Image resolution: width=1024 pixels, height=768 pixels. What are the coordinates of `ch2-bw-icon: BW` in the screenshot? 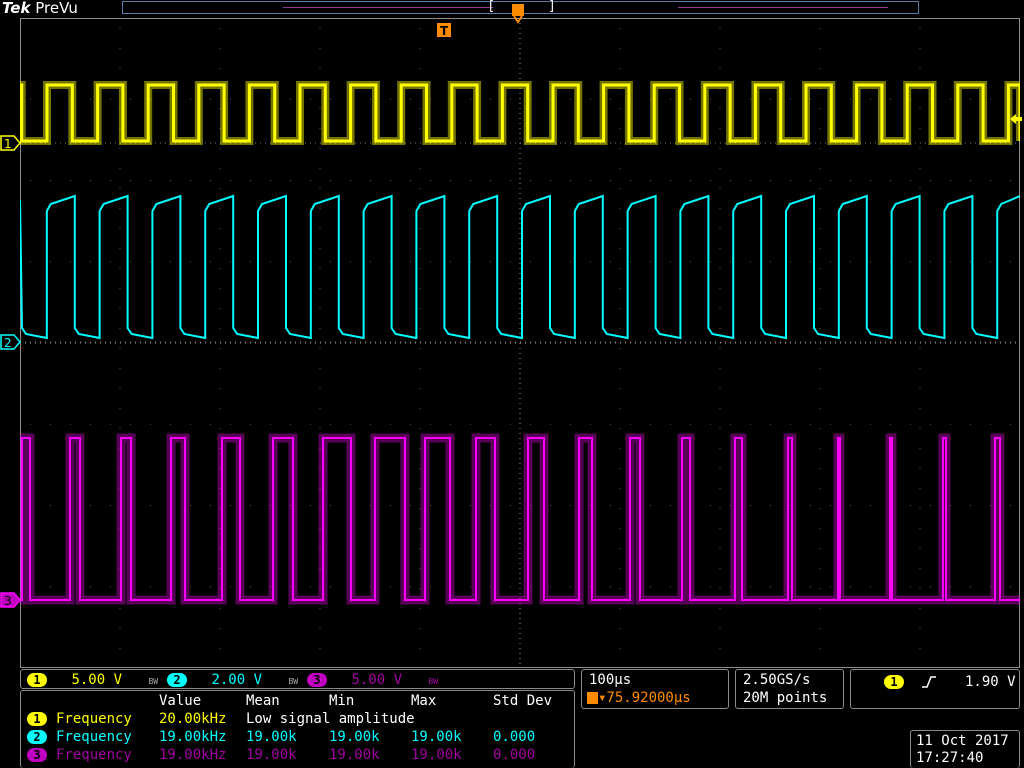 It's located at (293, 681).